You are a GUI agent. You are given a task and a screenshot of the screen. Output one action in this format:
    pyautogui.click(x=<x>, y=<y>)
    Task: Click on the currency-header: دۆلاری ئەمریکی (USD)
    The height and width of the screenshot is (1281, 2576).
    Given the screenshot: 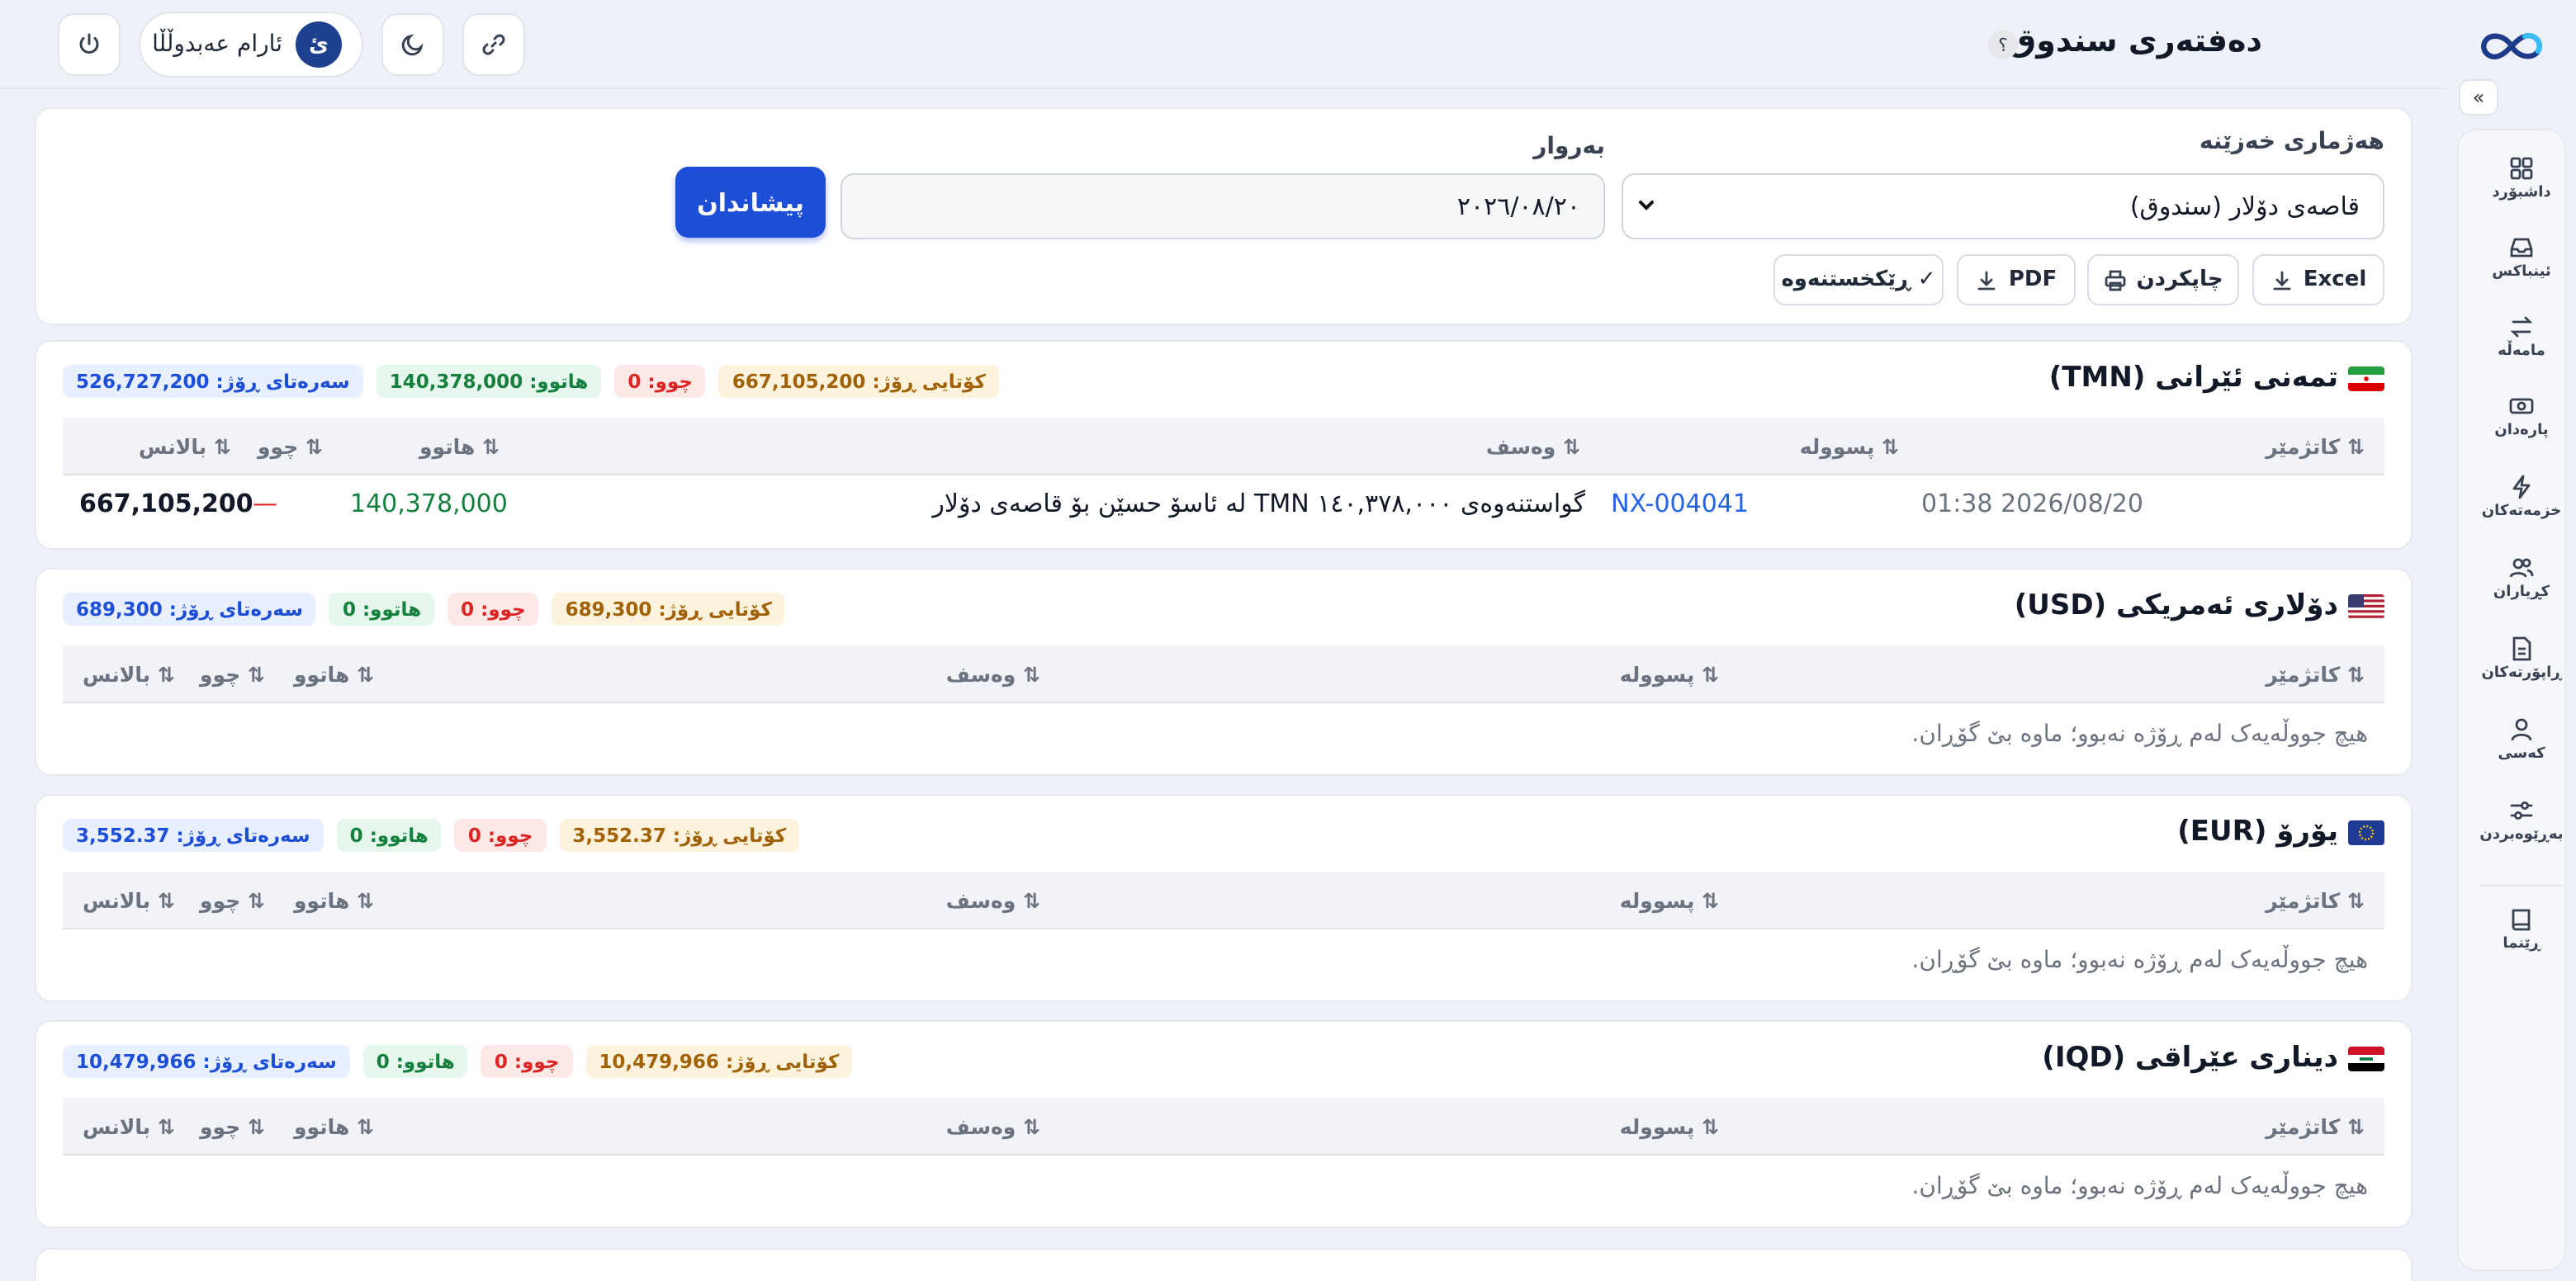 What is the action you would take?
    pyautogui.click(x=2199, y=605)
    